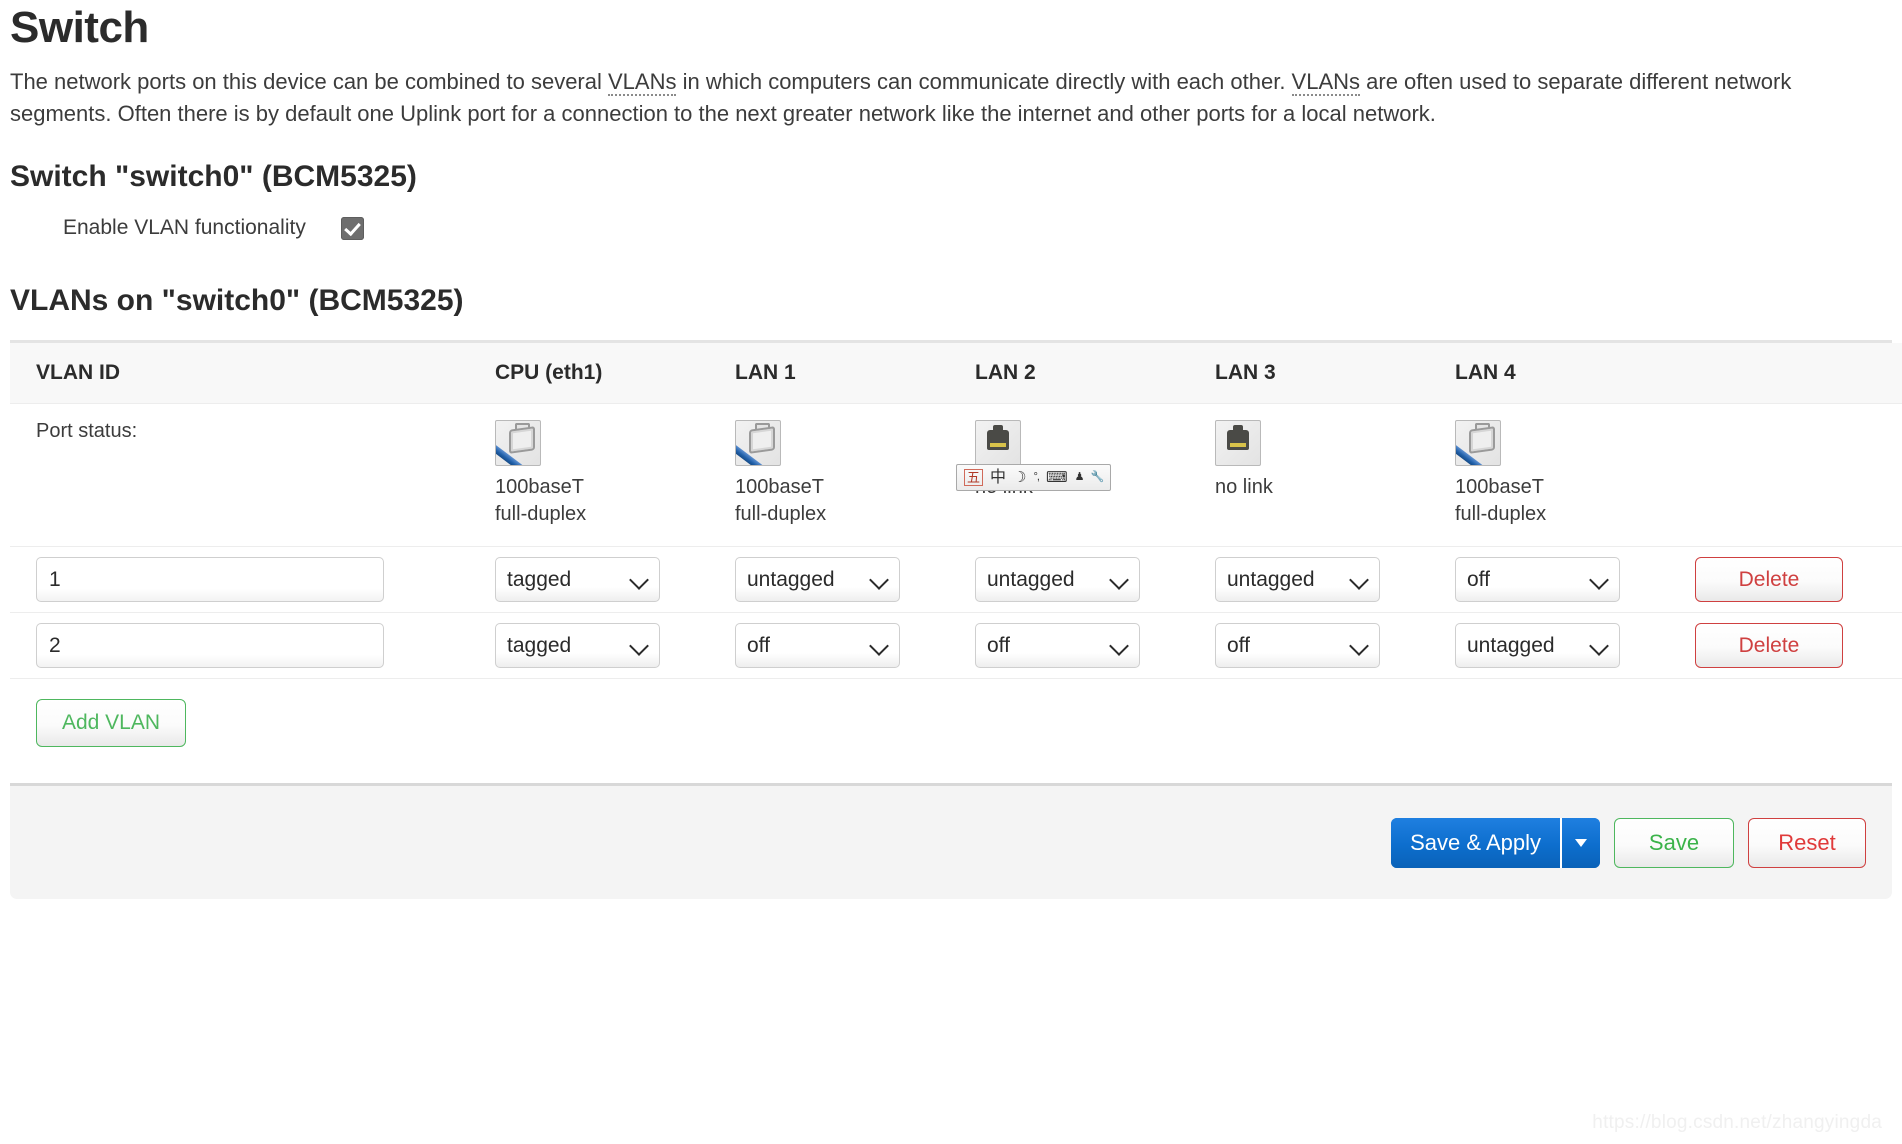 This screenshot has width=1902, height=1144. Describe the element at coordinates (1297, 646) in the screenshot. I see `port-select-lan3: off` at that location.